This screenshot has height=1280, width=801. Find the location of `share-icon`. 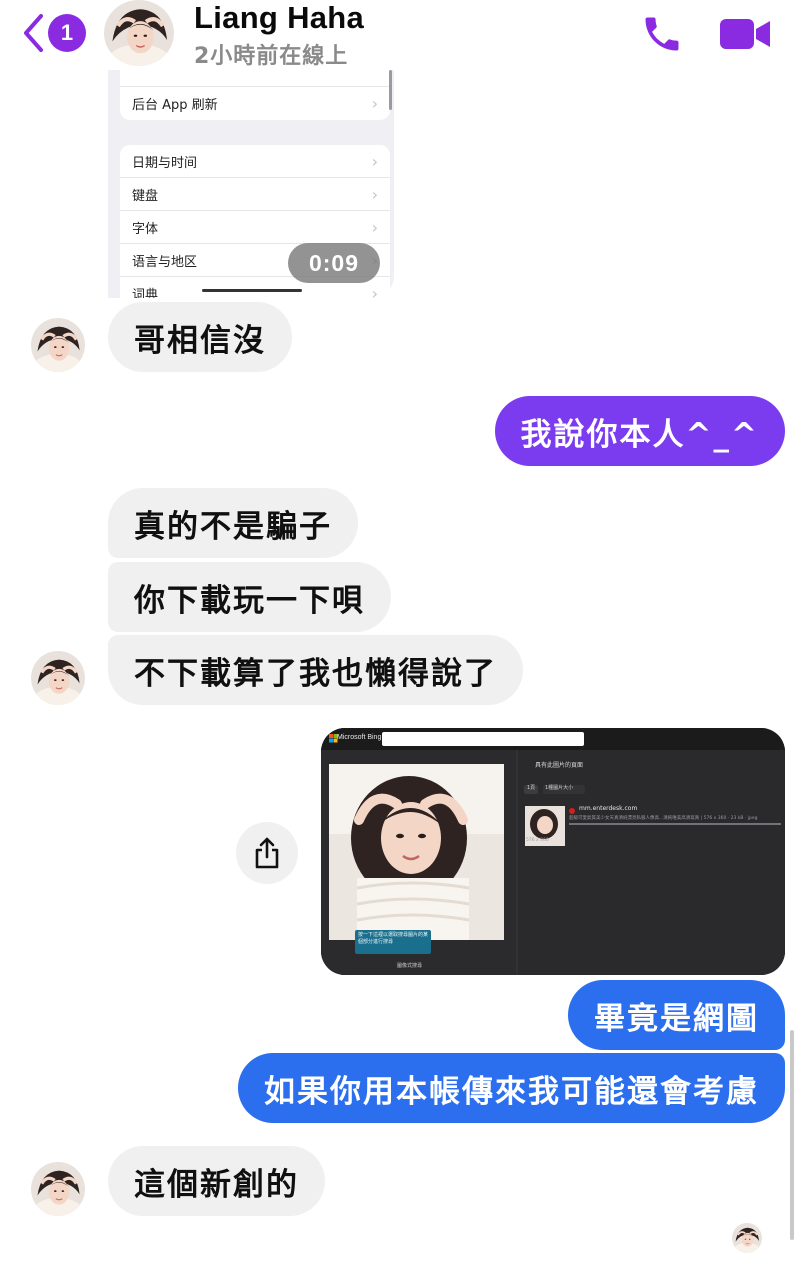

share-icon is located at coordinates (267, 853).